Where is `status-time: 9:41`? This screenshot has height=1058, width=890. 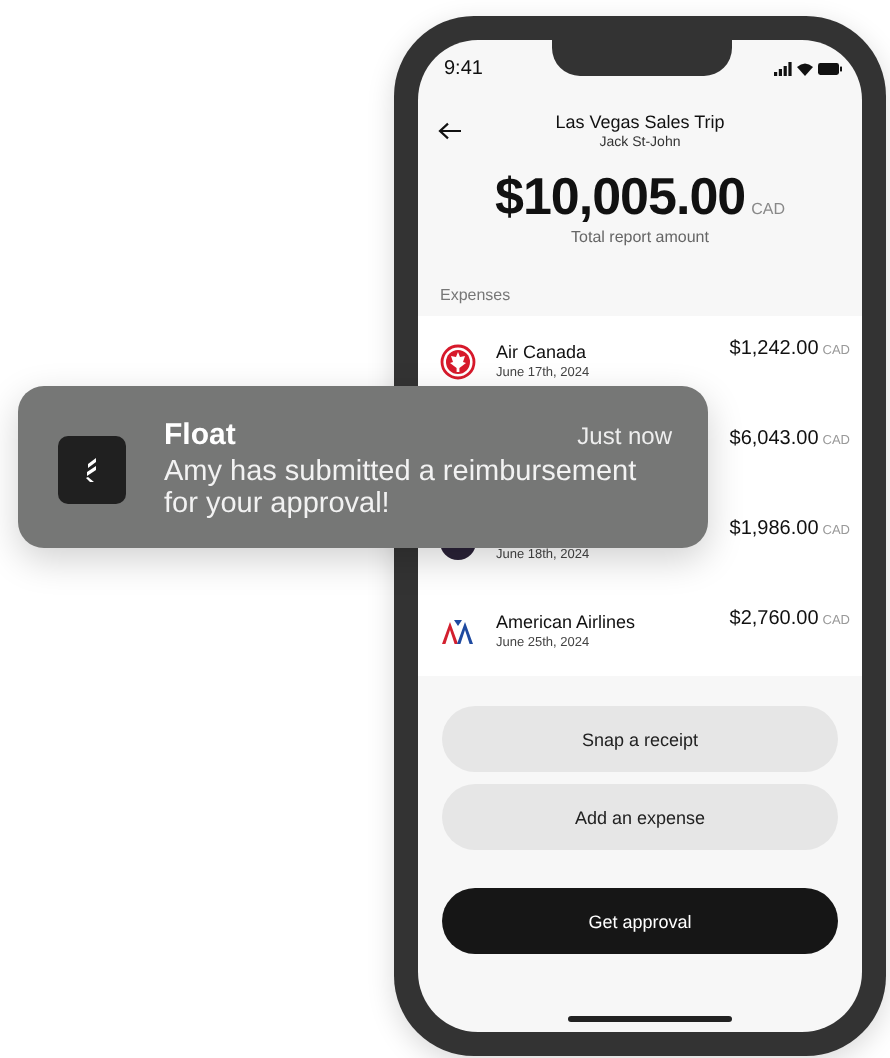 status-time: 9:41 is located at coordinates (463, 68).